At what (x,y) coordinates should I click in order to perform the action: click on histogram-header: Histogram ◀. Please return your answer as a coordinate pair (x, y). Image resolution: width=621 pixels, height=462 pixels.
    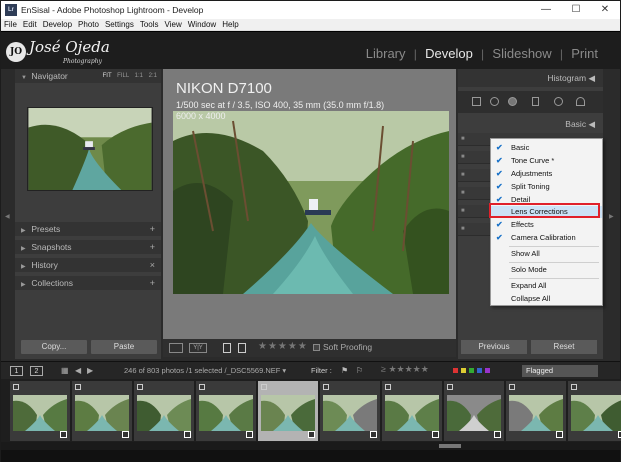
    Looking at the image, I should click on (530, 78).